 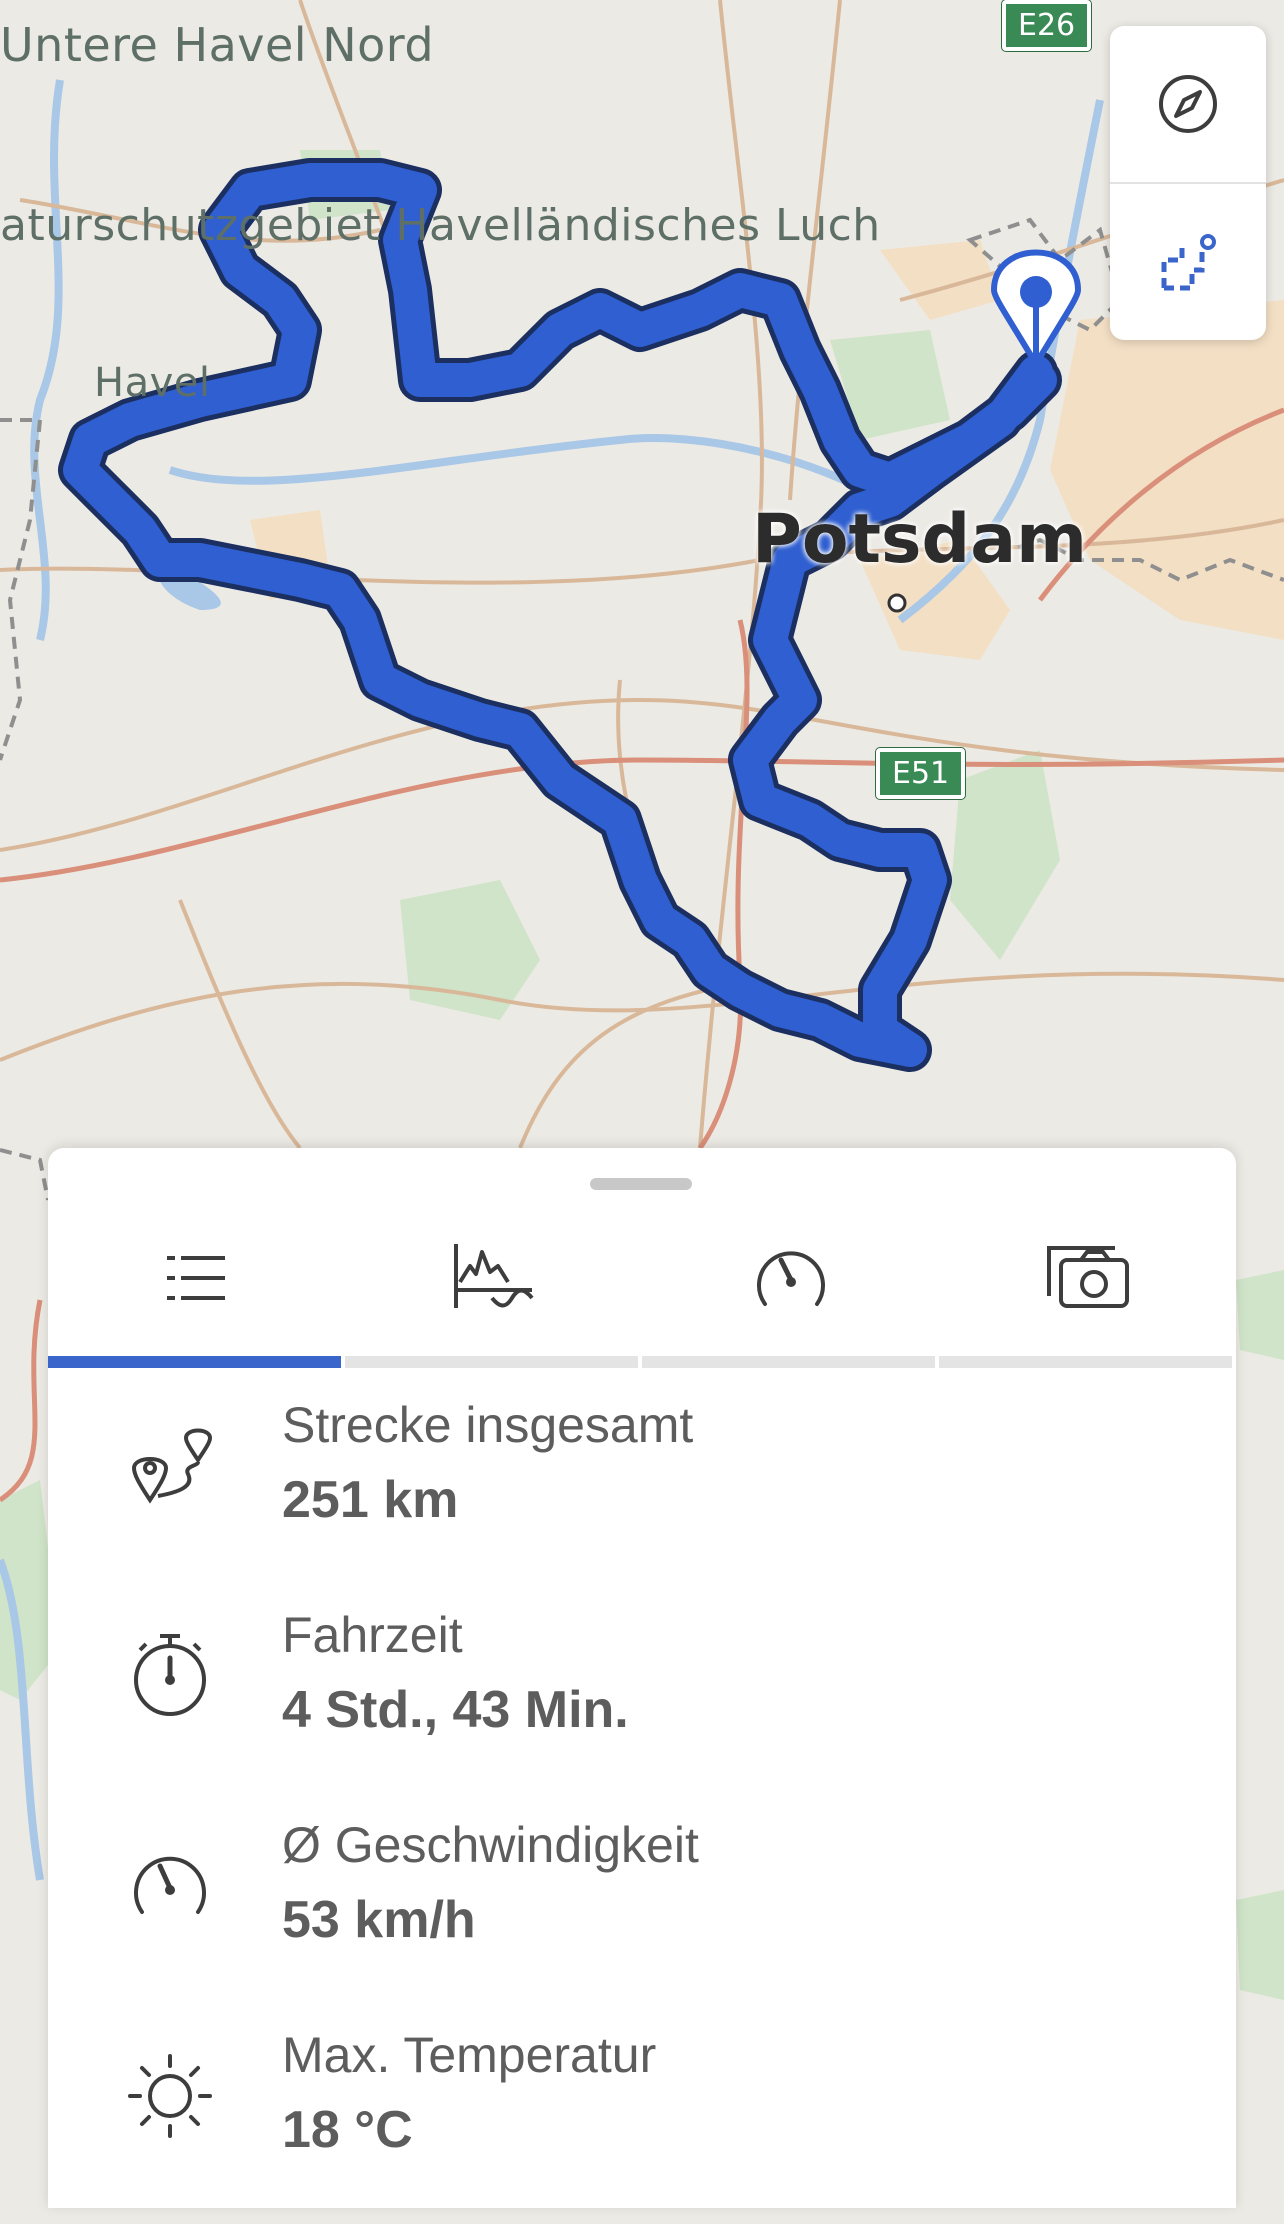 I want to click on elevation-icon, so click(x=493, y=1276).